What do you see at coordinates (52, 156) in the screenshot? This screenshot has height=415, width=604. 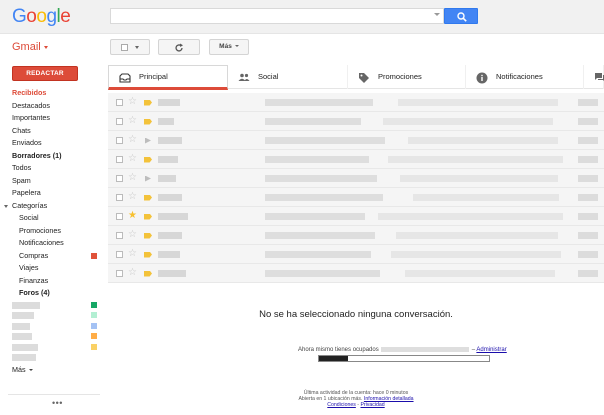 I see `sidebar-item: Borradores (1)` at bounding box center [52, 156].